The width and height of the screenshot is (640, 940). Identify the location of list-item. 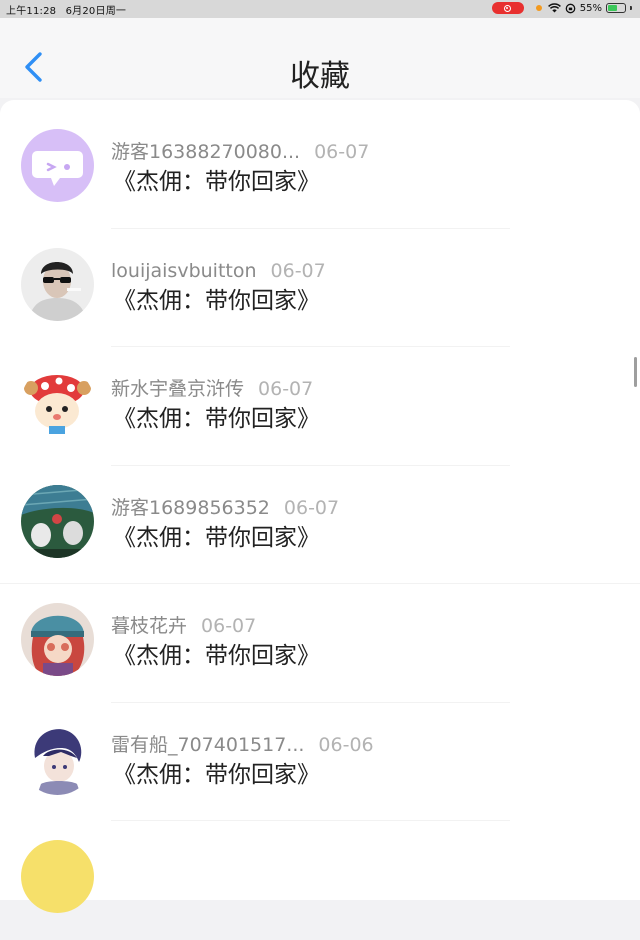
(320, 880).